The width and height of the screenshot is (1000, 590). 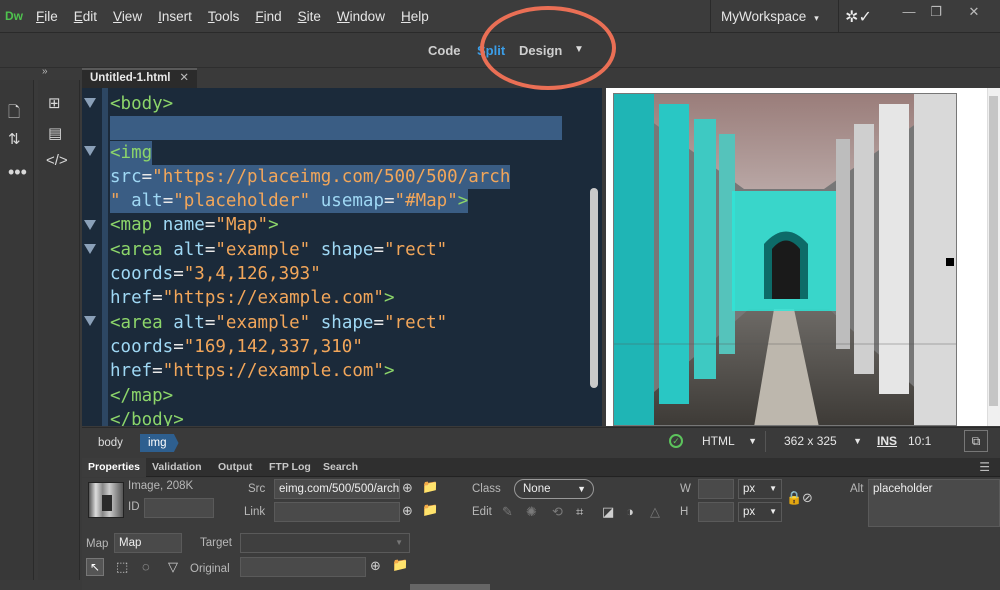 I want to click on height-unit-value: px, so click(x=749, y=512).